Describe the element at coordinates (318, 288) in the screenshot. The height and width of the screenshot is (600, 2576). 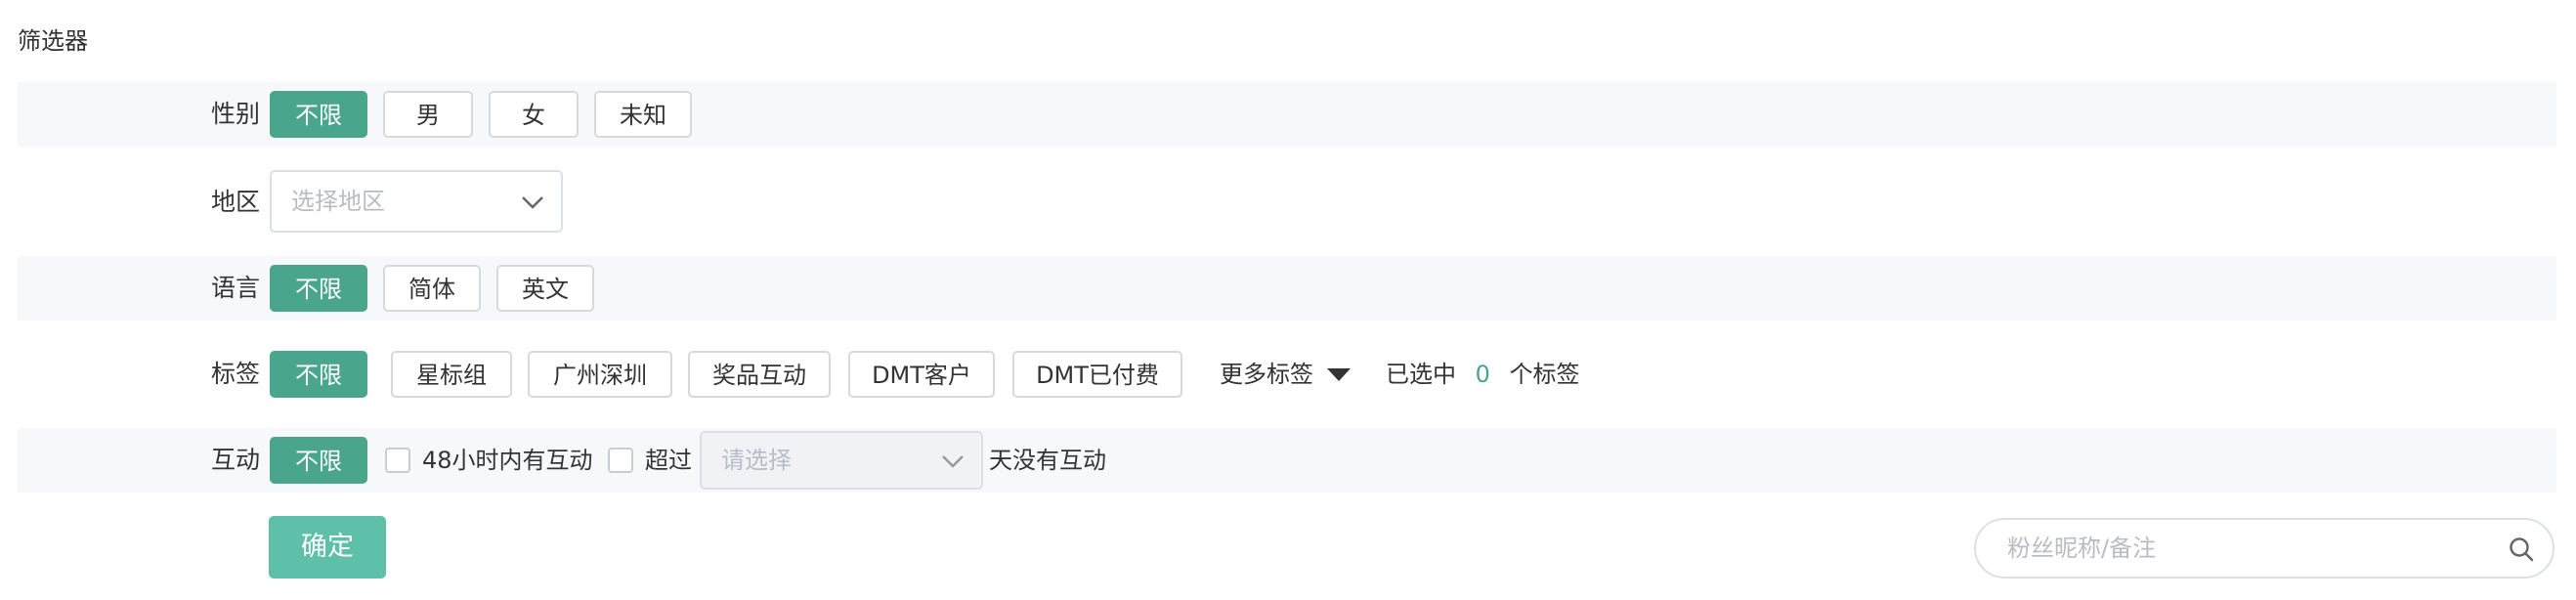
I see `language-option-any: 不限` at that location.